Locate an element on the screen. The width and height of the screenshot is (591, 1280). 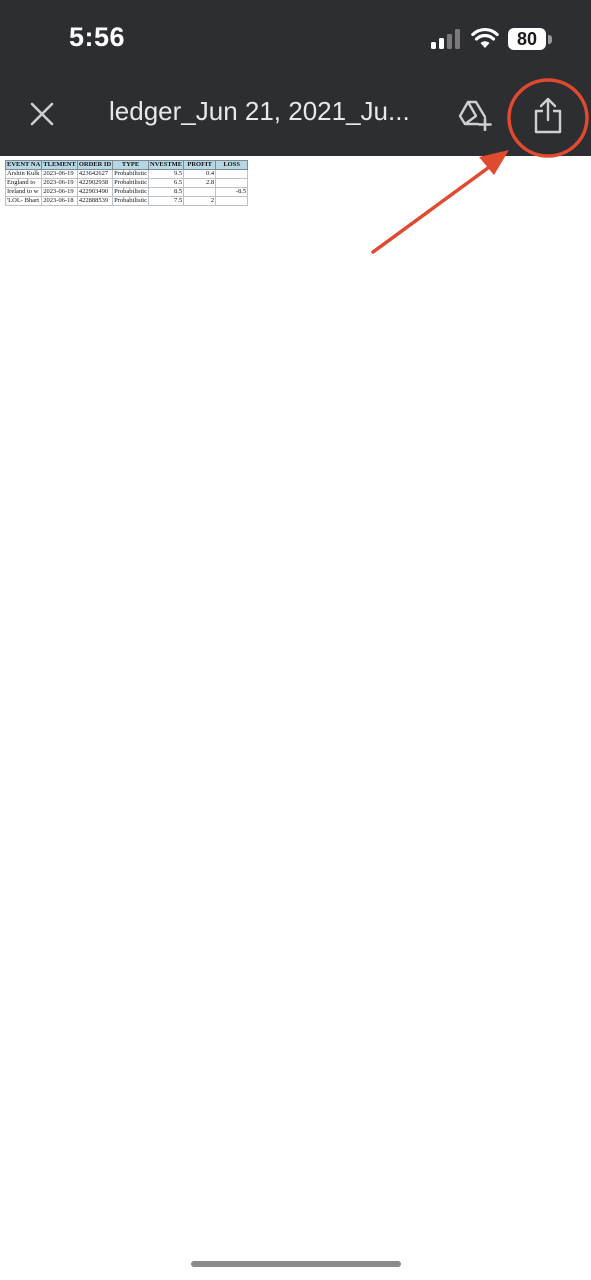
share-icon is located at coordinates (548, 115).